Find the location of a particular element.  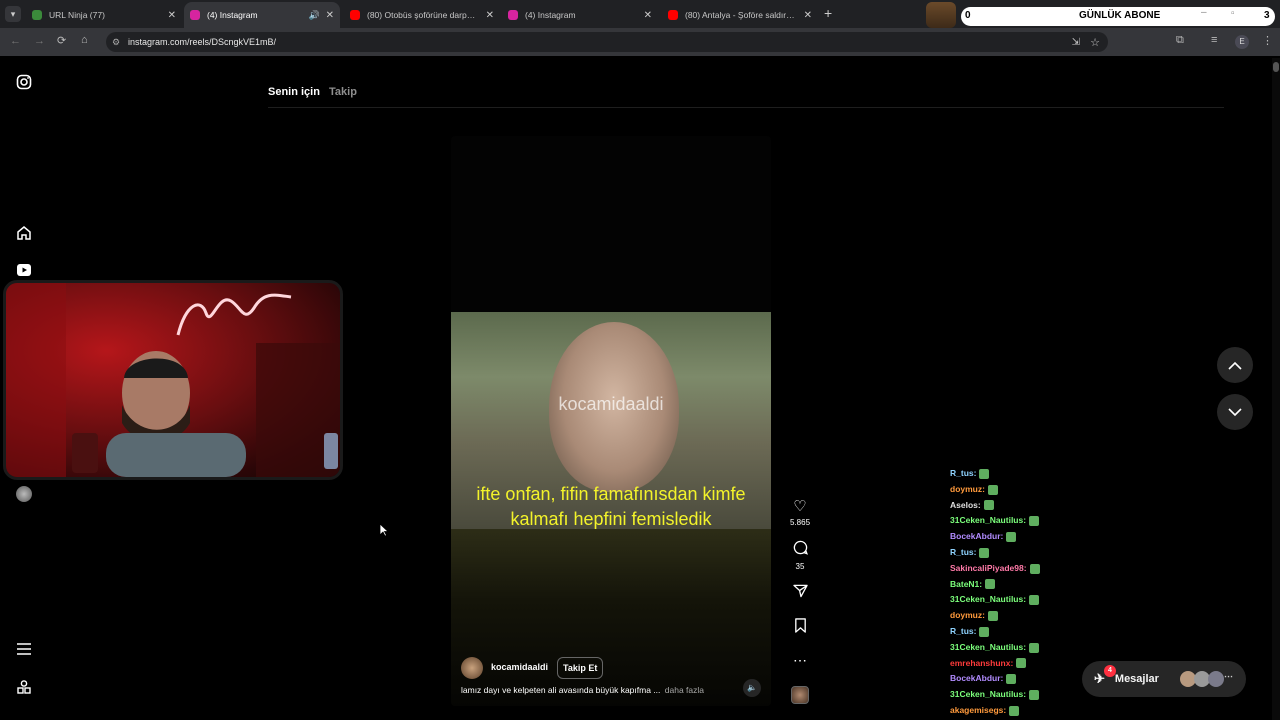

chat-message: BocekAbdur: is located at coordinates (1050, 537).